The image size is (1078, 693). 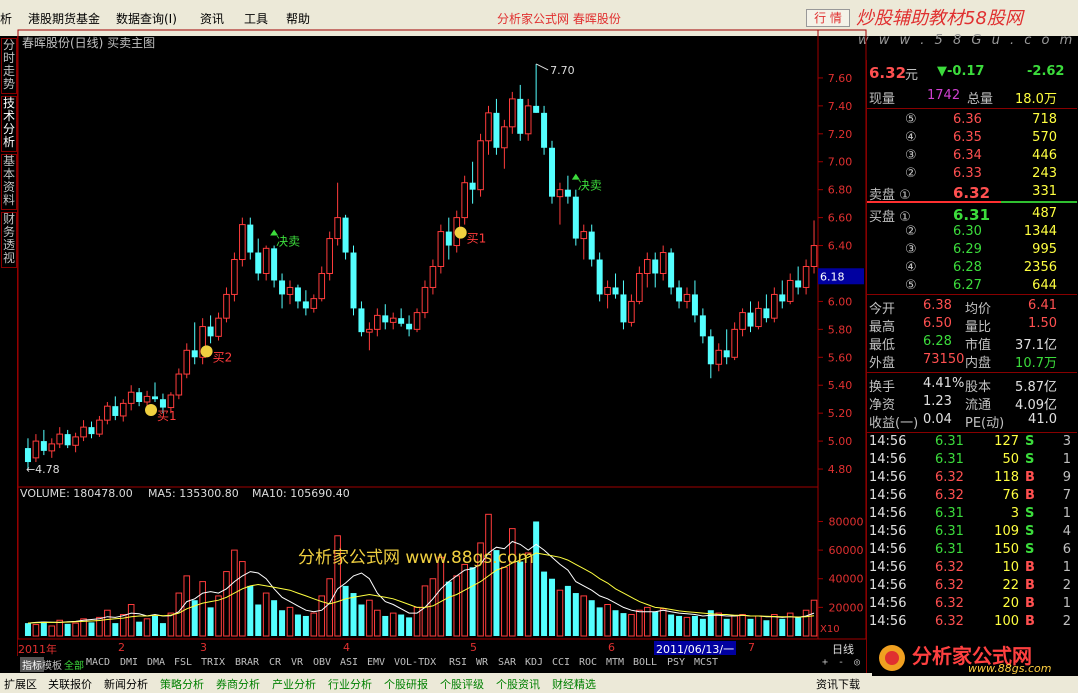 What do you see at coordinates (706, 662) in the screenshot?
I see `indicator-tab: MCST` at bounding box center [706, 662].